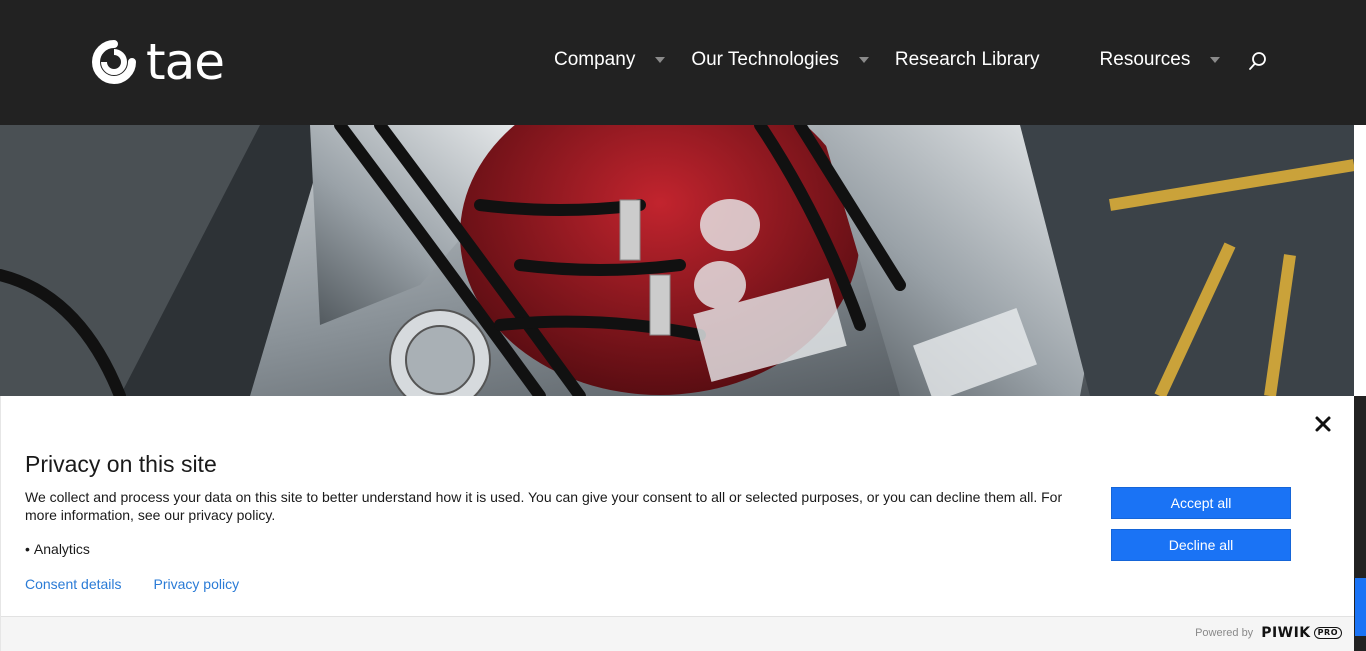 The image size is (1366, 651). Describe the element at coordinates (1327, 633) in the screenshot. I see `piwik-pro-badge: PRO` at that location.